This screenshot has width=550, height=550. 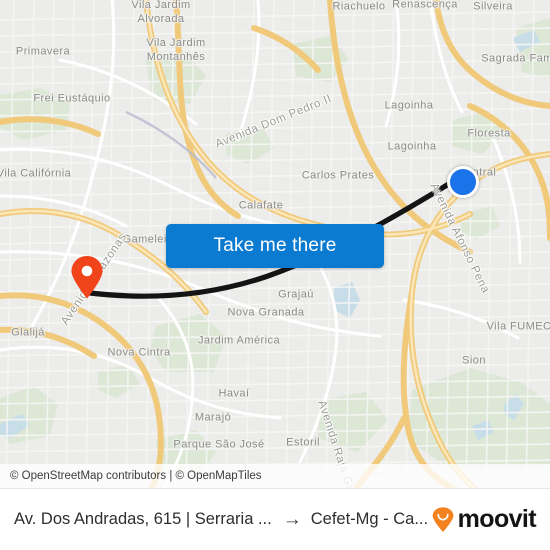 I want to click on take-me-there-button: Take me there, so click(x=275, y=246).